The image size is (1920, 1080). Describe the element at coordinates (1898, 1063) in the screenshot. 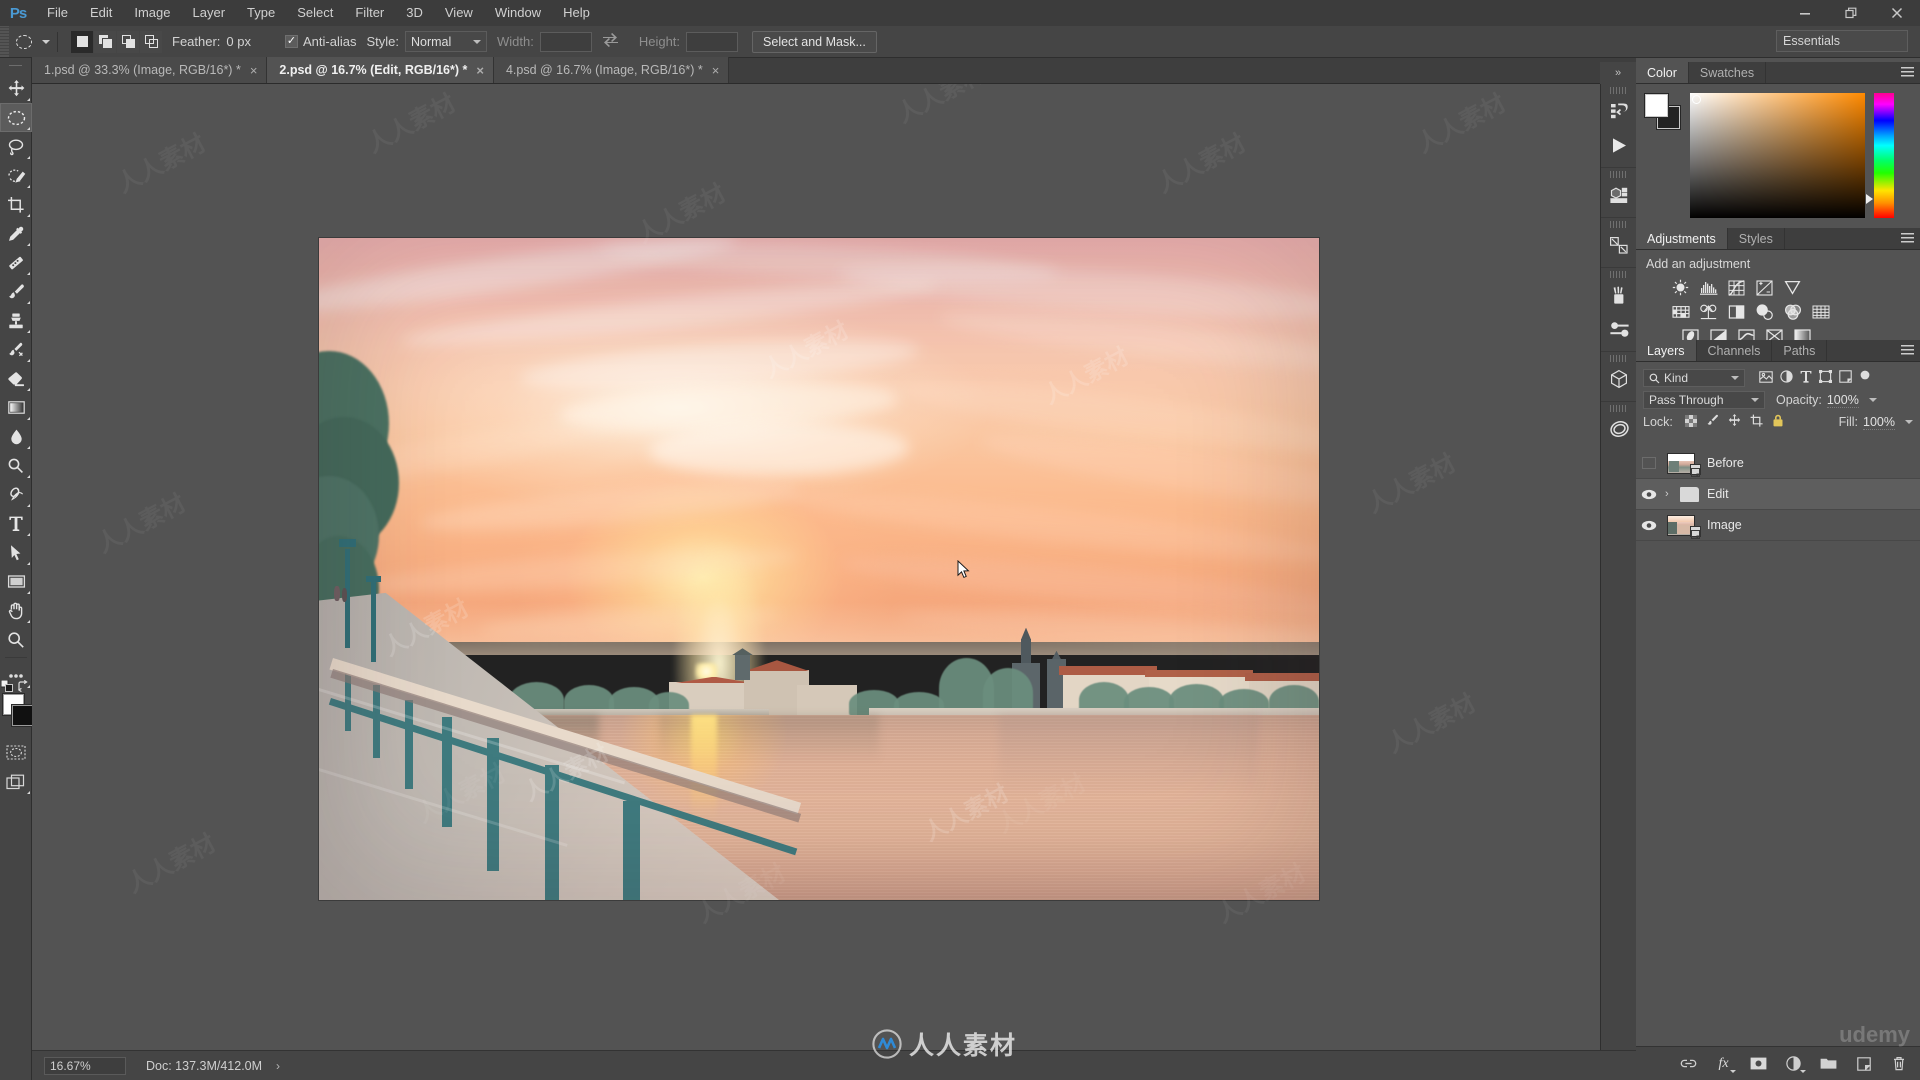

I see `delete-layer-icon` at that location.